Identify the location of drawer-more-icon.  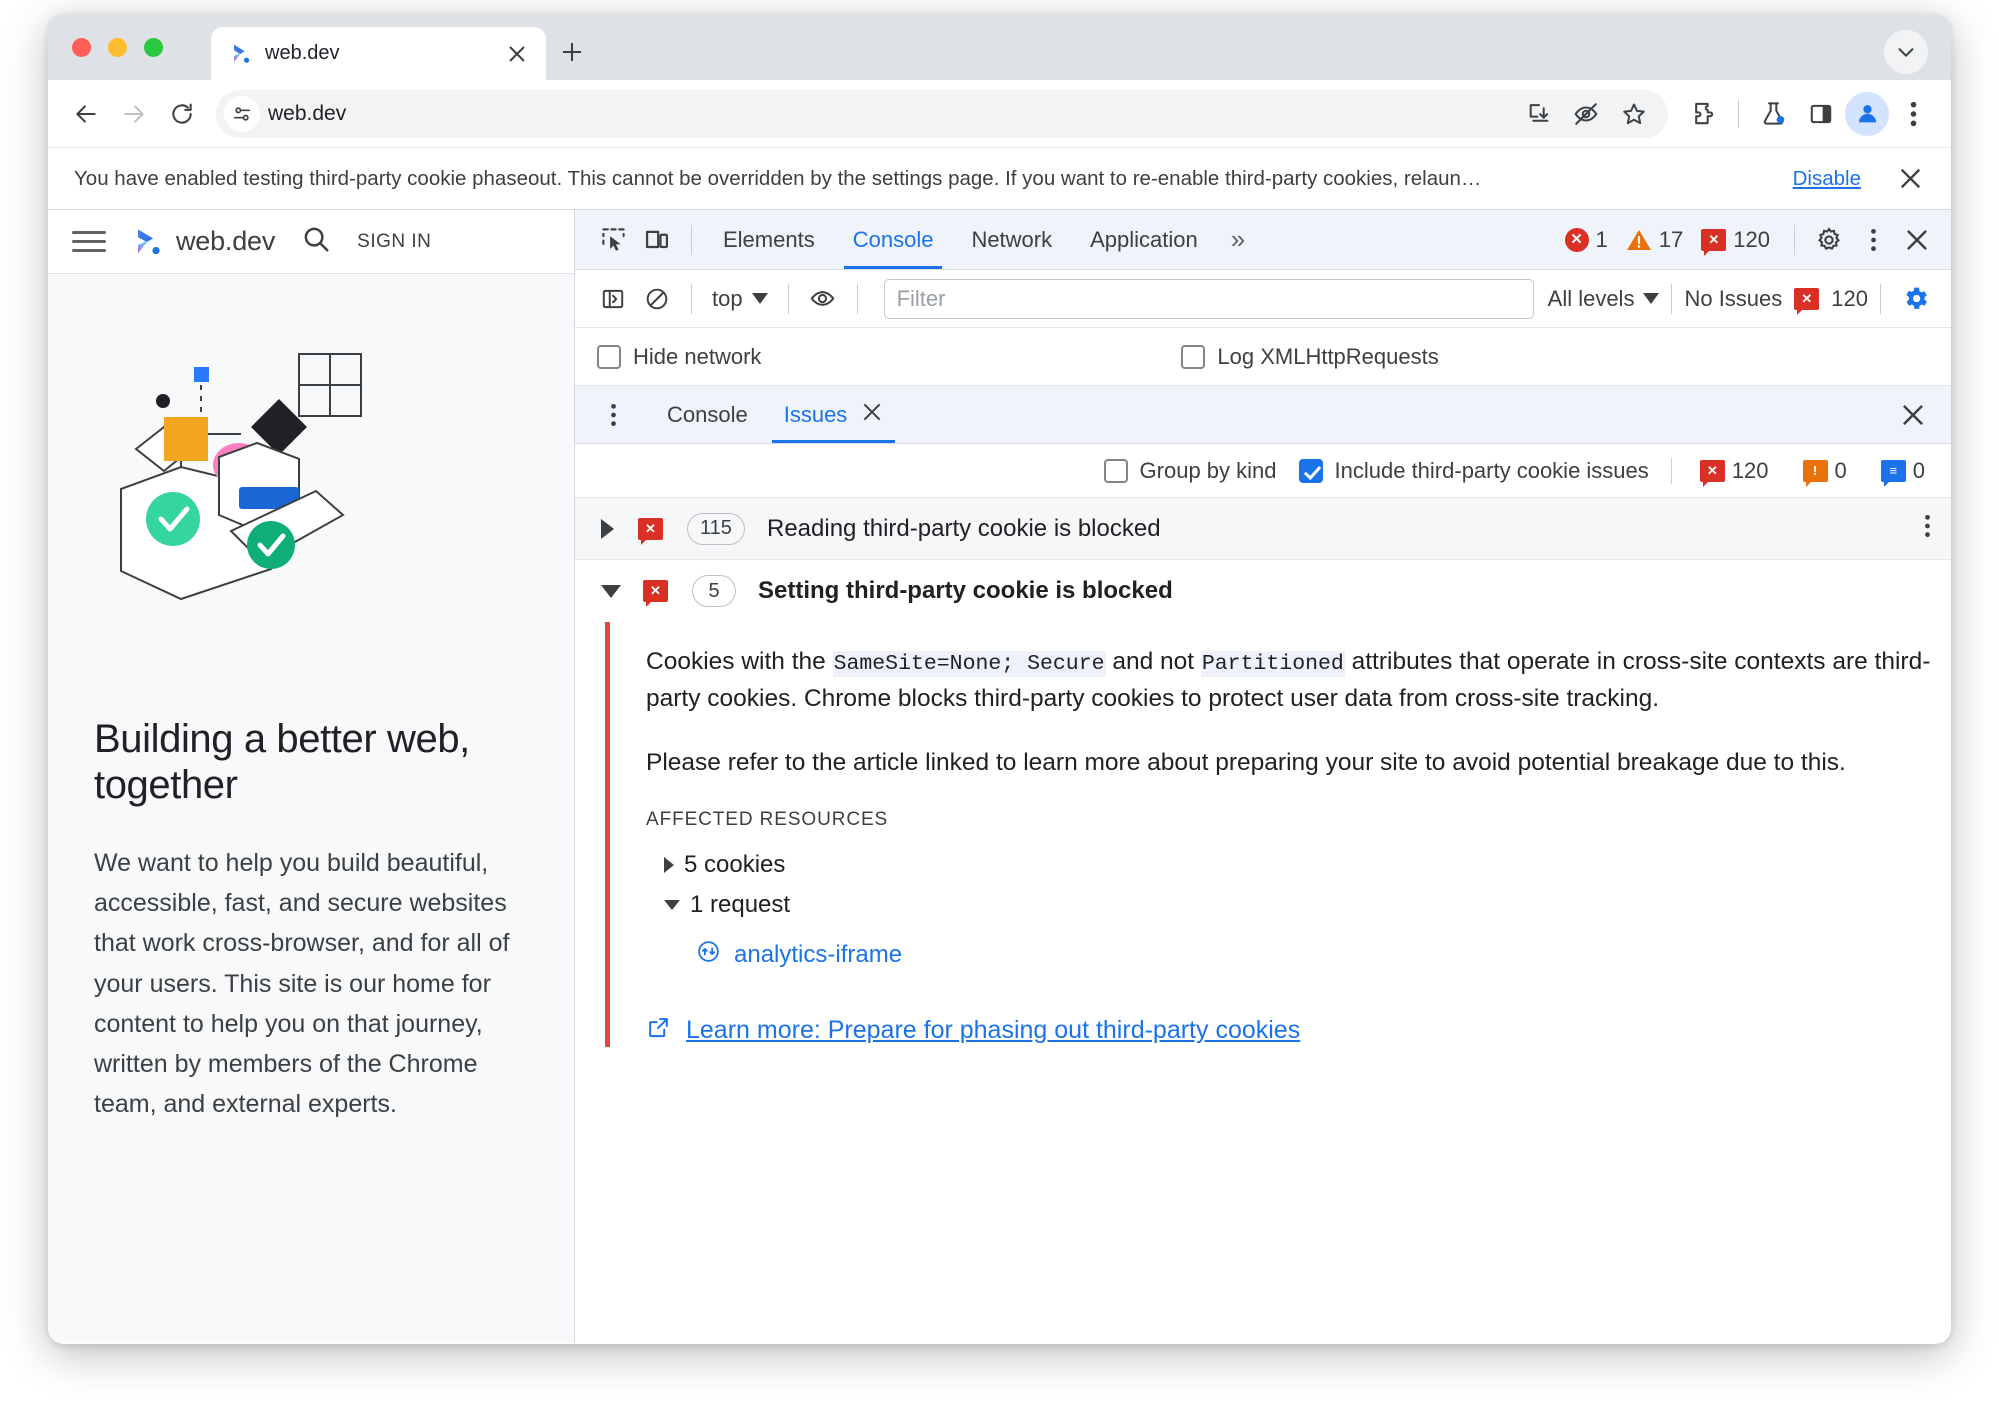
(613, 415).